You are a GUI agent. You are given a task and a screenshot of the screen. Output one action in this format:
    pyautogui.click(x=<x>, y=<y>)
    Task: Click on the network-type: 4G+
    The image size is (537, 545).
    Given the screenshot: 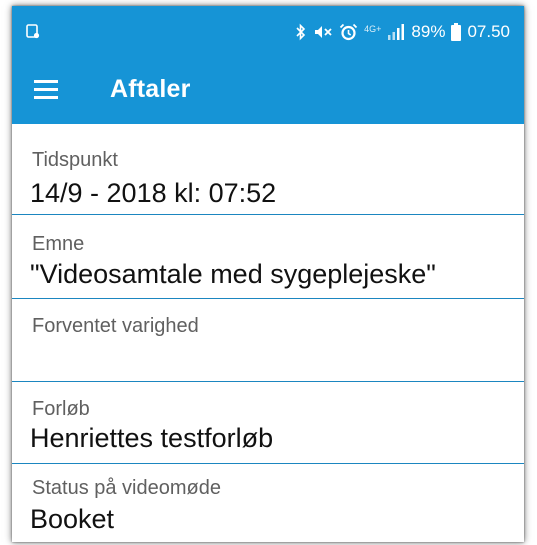 What is the action you would take?
    pyautogui.click(x=373, y=28)
    